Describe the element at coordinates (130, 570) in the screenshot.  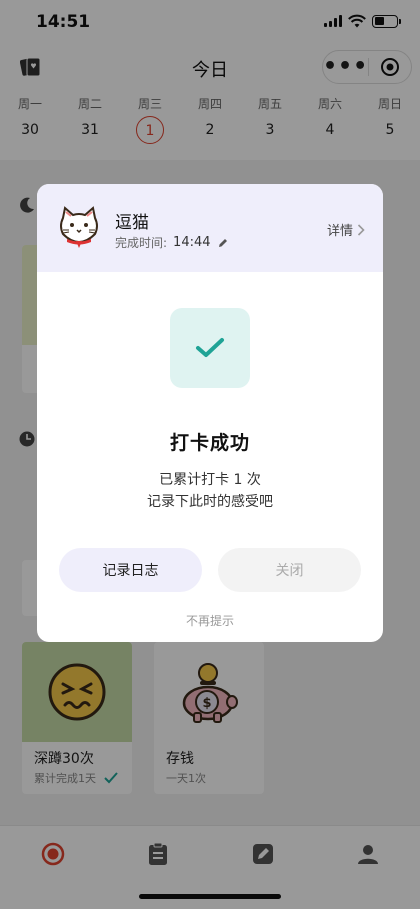
I see `record-journal-button: 记录日志` at that location.